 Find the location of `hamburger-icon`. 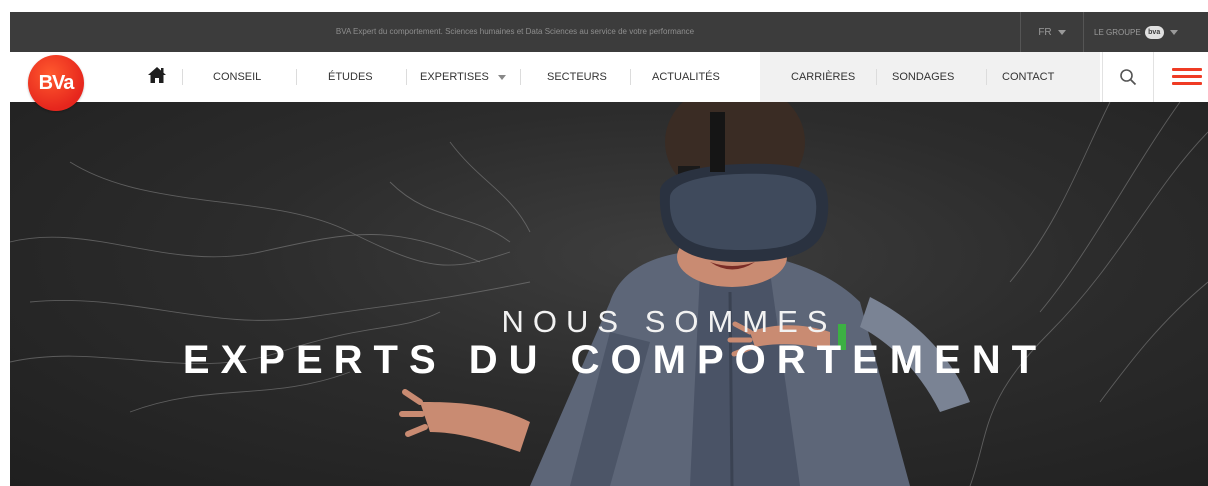

hamburger-icon is located at coordinates (1187, 78).